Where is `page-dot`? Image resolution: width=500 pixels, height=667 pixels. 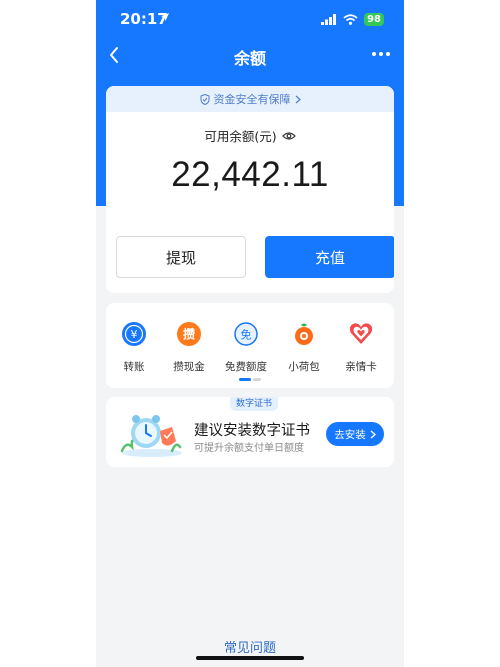
page-dot is located at coordinates (257, 379).